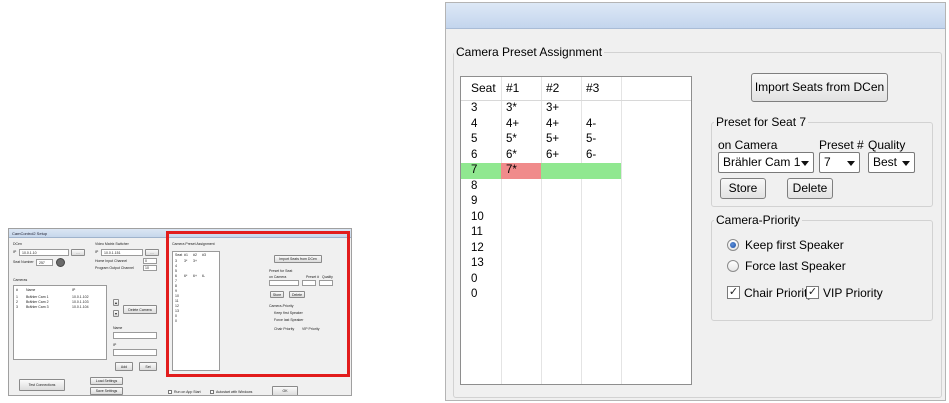  Describe the element at coordinates (551, 109) in the screenshot. I see `preset-cell: 3+` at that location.